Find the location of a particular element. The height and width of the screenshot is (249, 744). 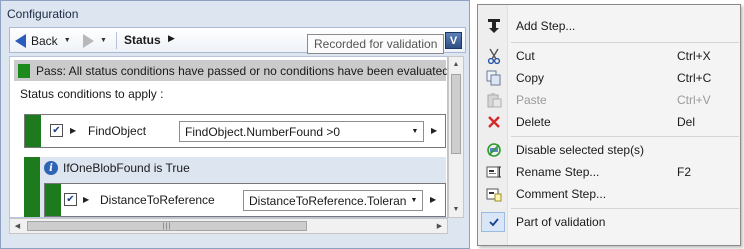

vertical-scroll-thumb is located at coordinates (456, 114).